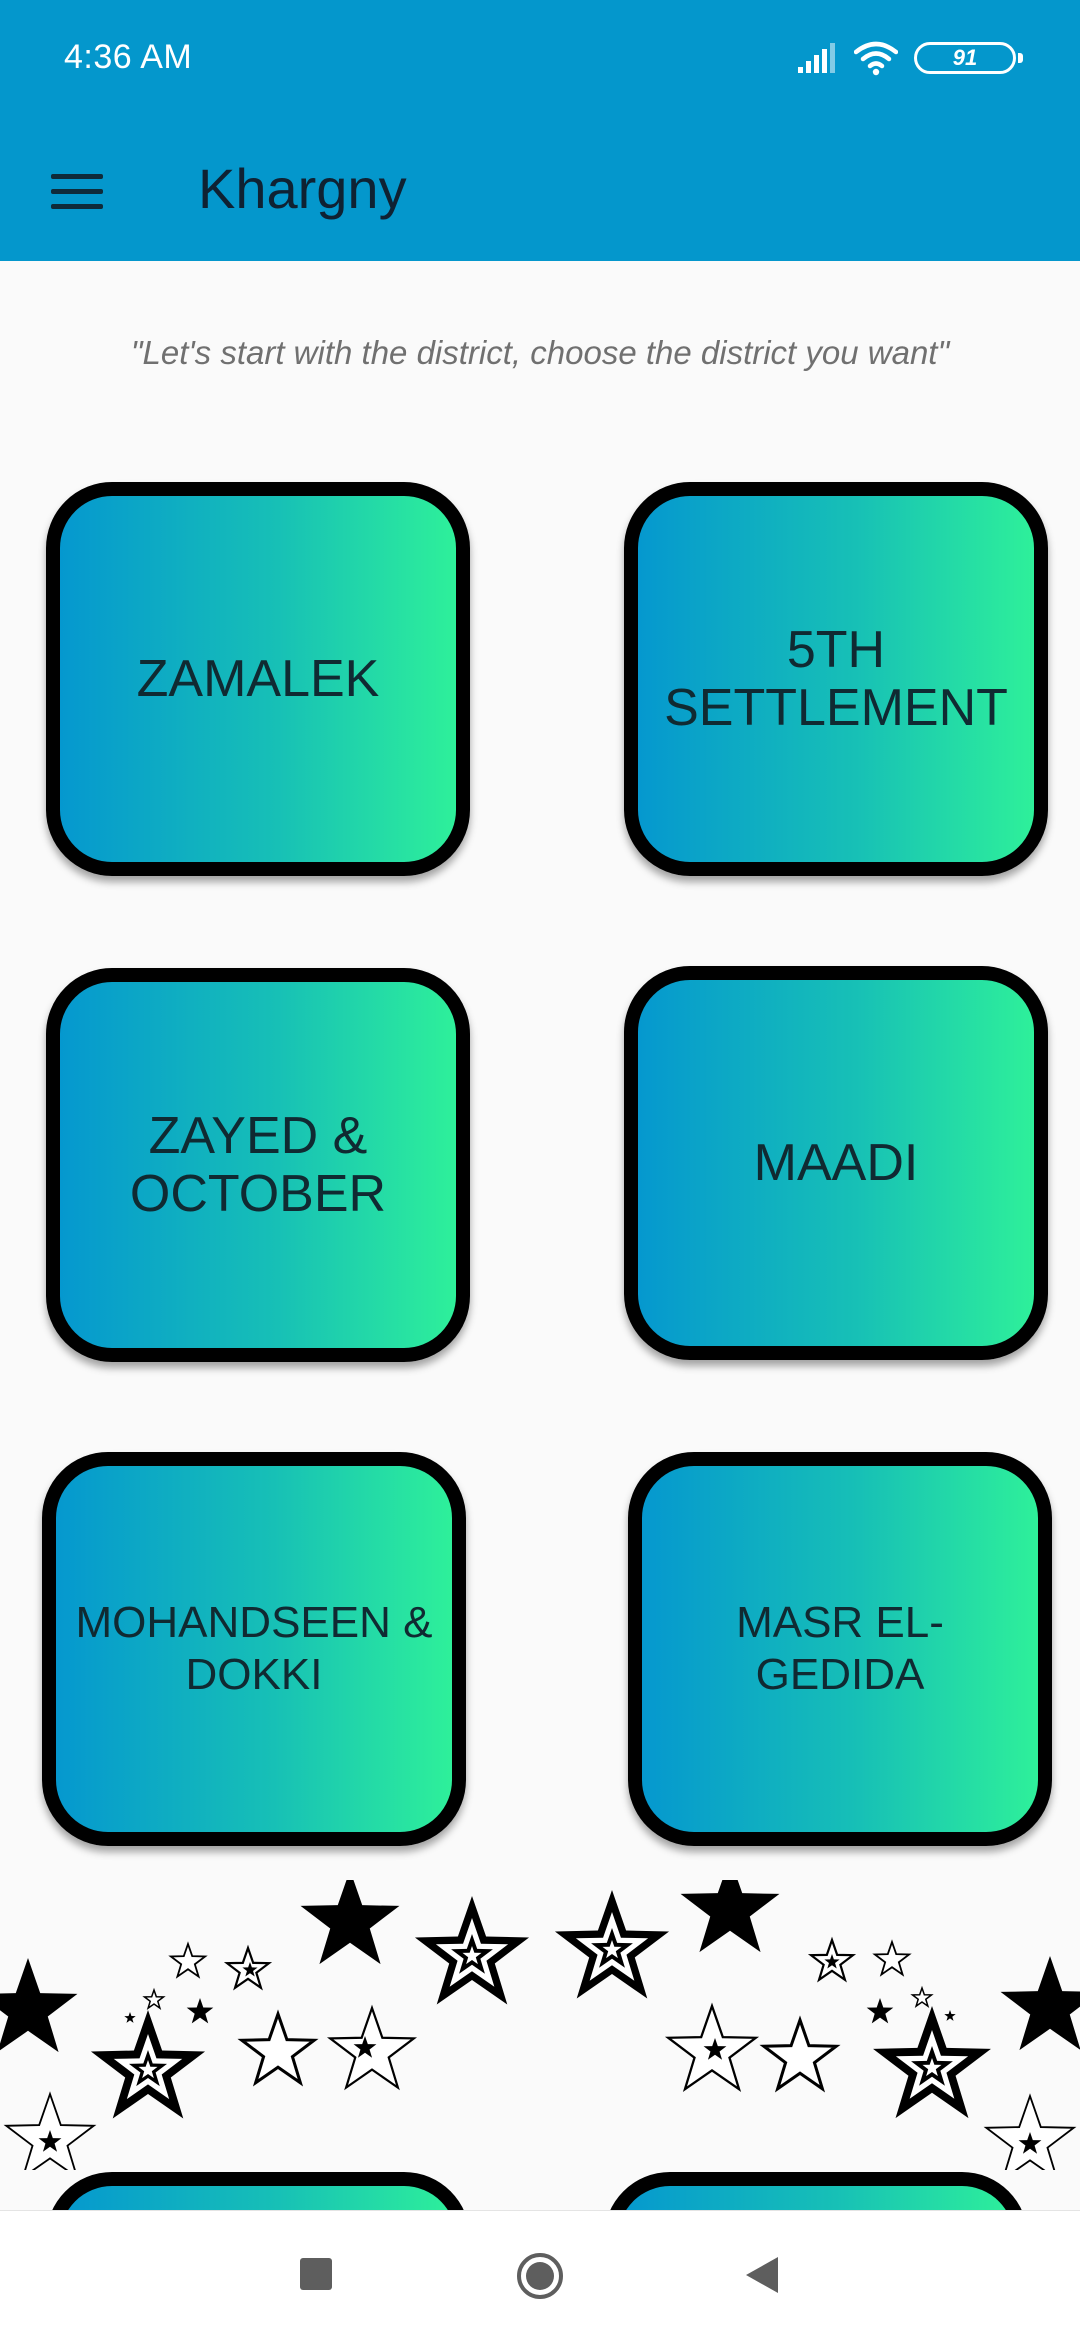 The width and height of the screenshot is (1080, 2340). Describe the element at coordinates (909, 58) in the screenshot. I see `status-icons: 91` at that location.